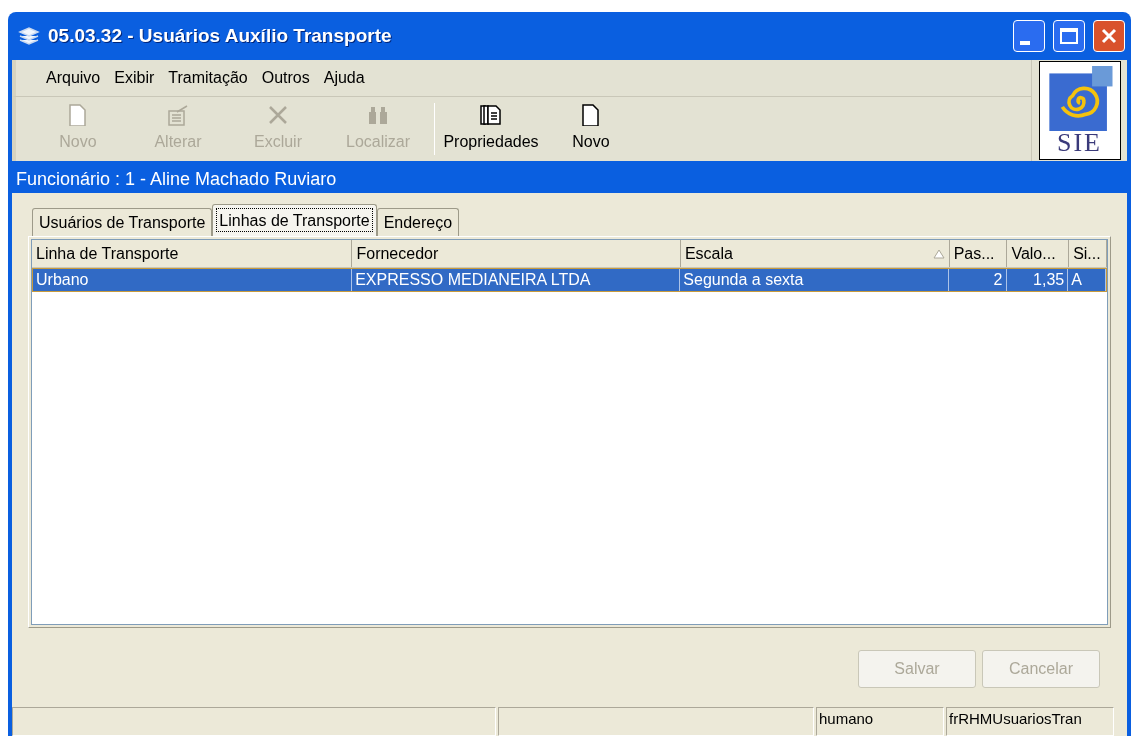 This screenshot has width=1131, height=736. I want to click on close-icon, so click(1109, 36).